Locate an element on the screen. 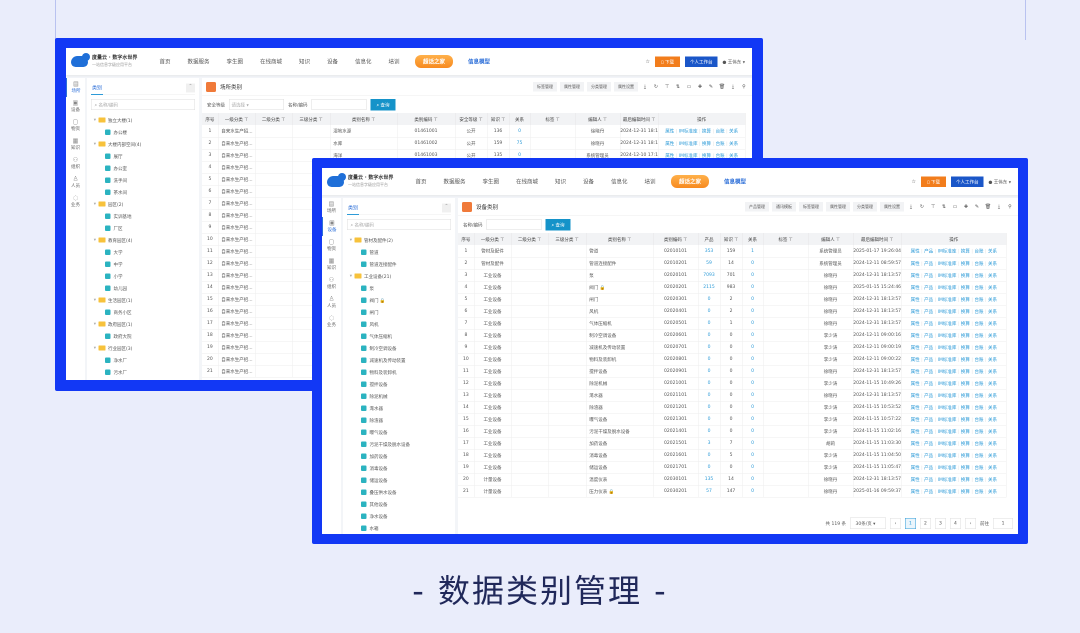  logo: 度量云 · 数字水世界 一站信息字级应用平台 is located at coordinates (111, 61).